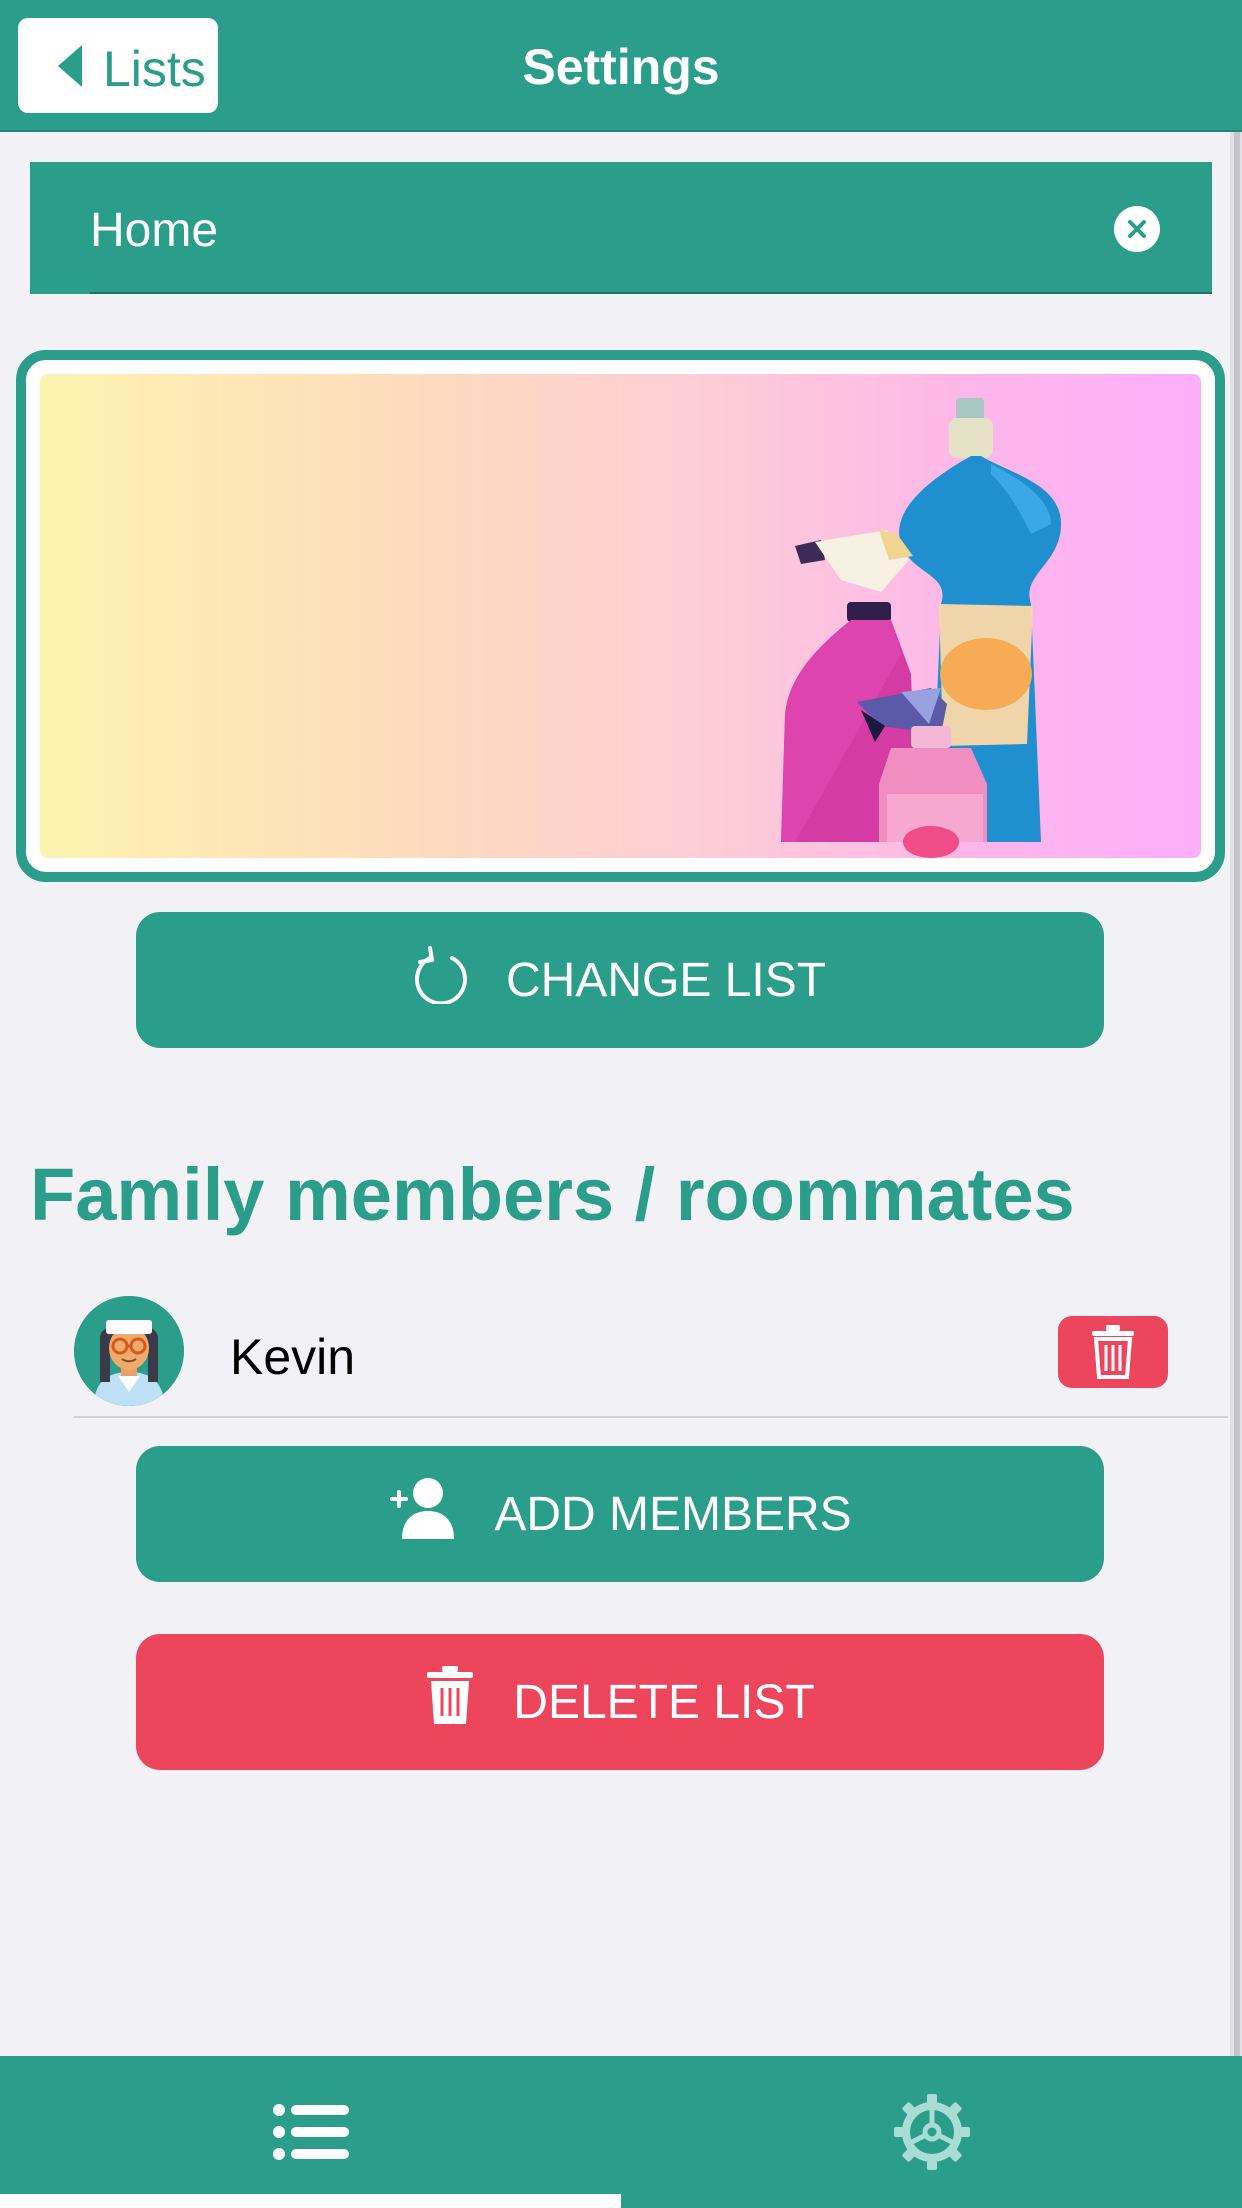  I want to click on scroll-track, so click(1236, 1094).